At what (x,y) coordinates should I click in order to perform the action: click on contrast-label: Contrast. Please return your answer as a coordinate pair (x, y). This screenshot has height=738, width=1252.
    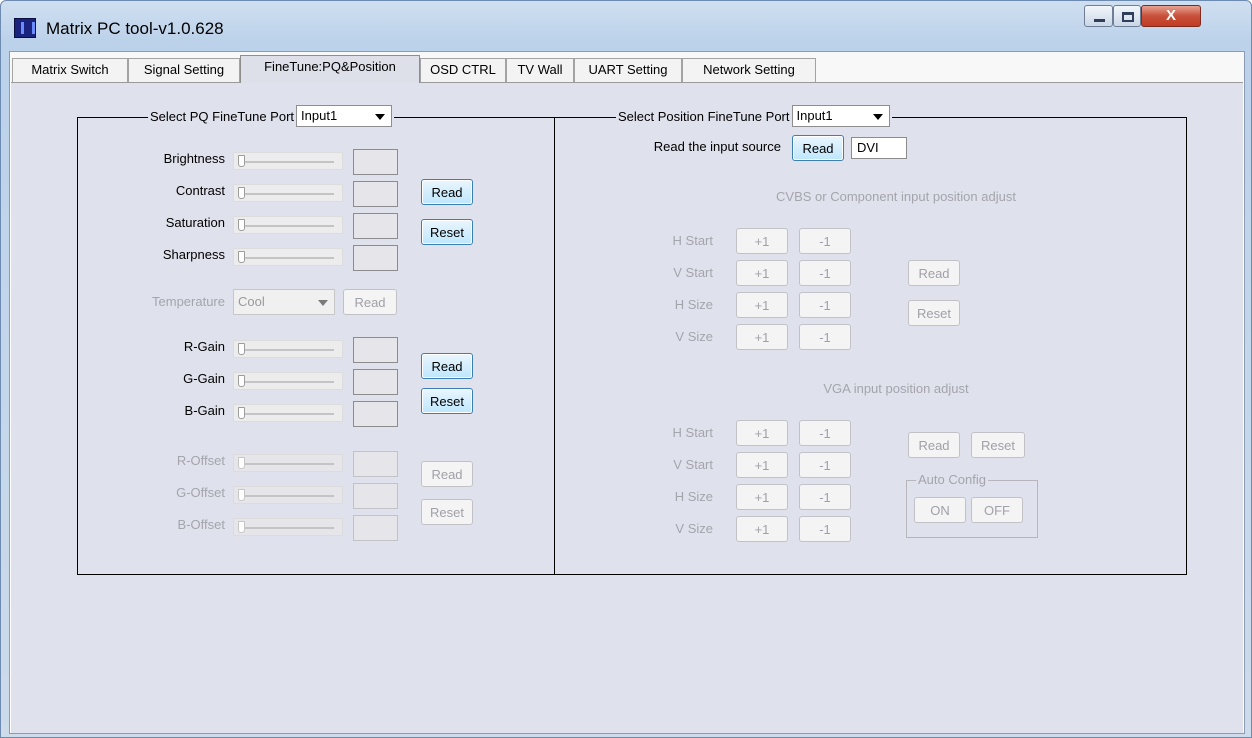
    Looking at the image, I should click on (200, 190).